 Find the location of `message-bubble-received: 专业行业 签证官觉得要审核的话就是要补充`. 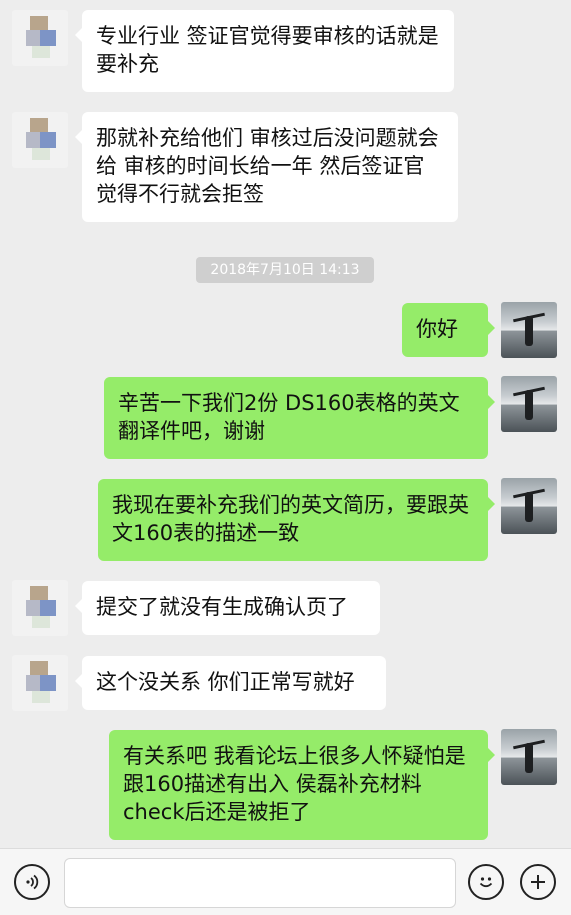

message-bubble-received: 专业行业 签证官觉得要审核的话就是要补充 is located at coordinates (264, 51).